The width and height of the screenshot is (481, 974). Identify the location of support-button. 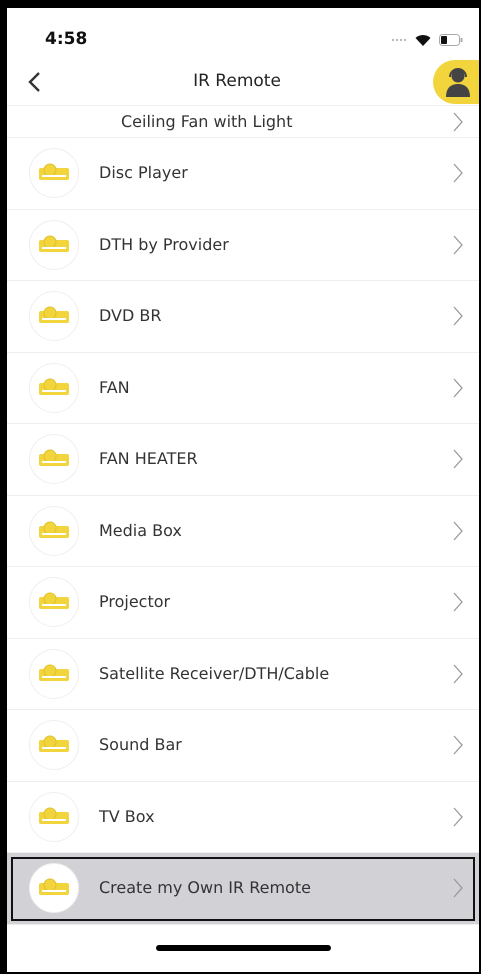
(455, 82).